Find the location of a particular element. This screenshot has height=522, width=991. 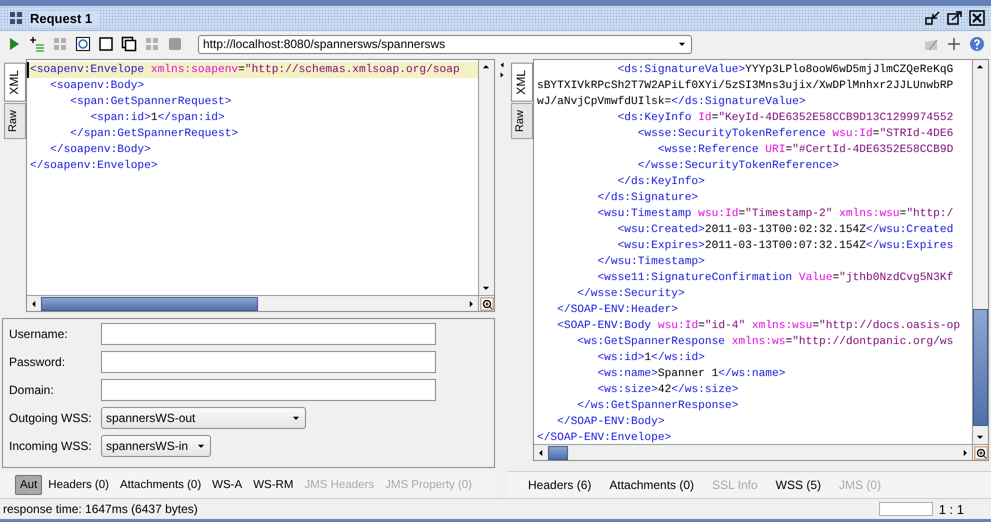

help-icon is located at coordinates (977, 44).